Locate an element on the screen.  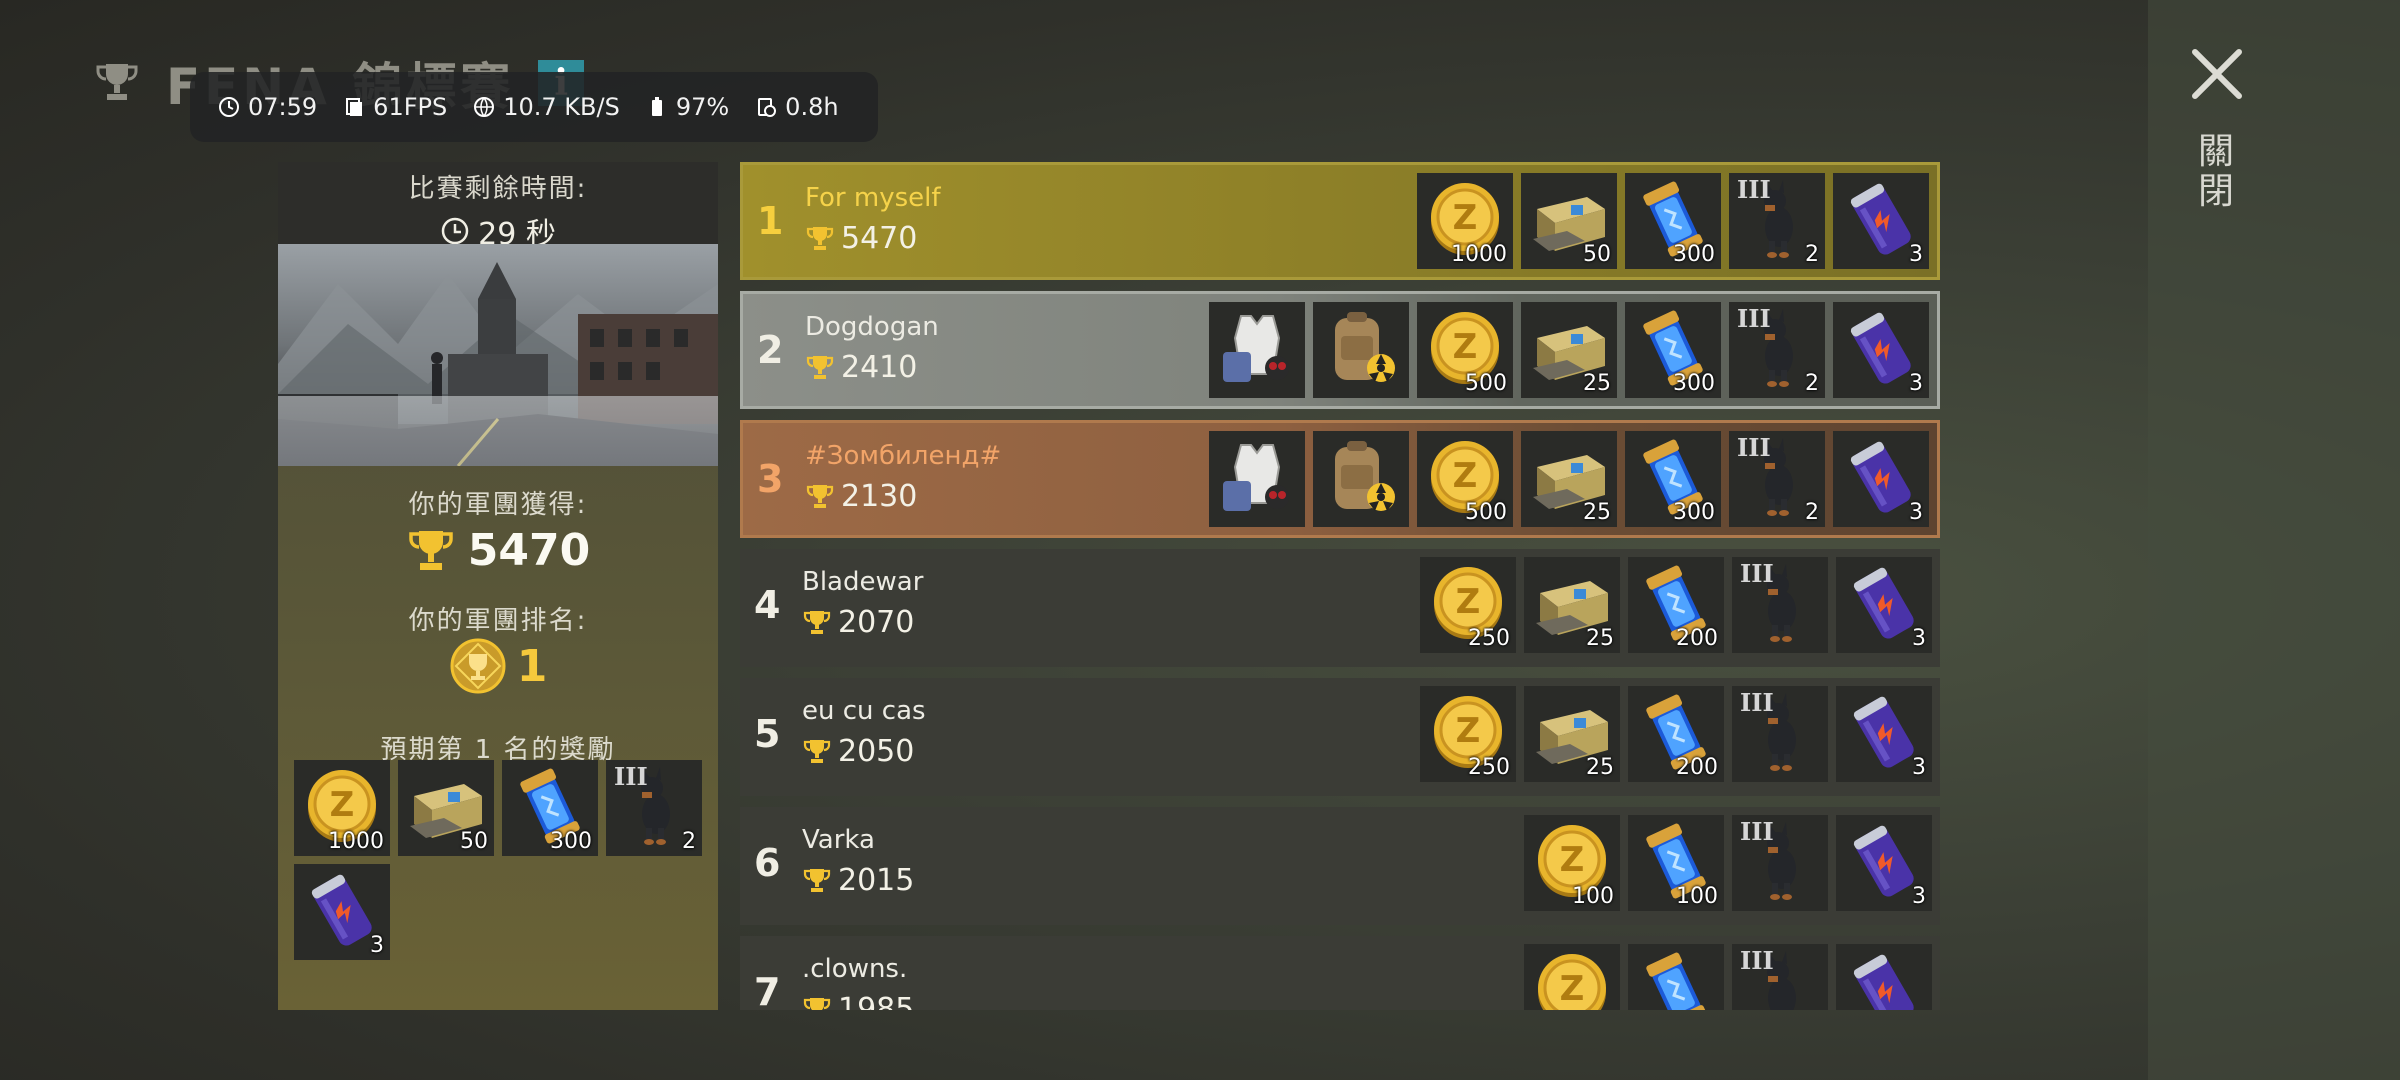
close-button-label: 關閉 is located at coordinates (2216, 172).